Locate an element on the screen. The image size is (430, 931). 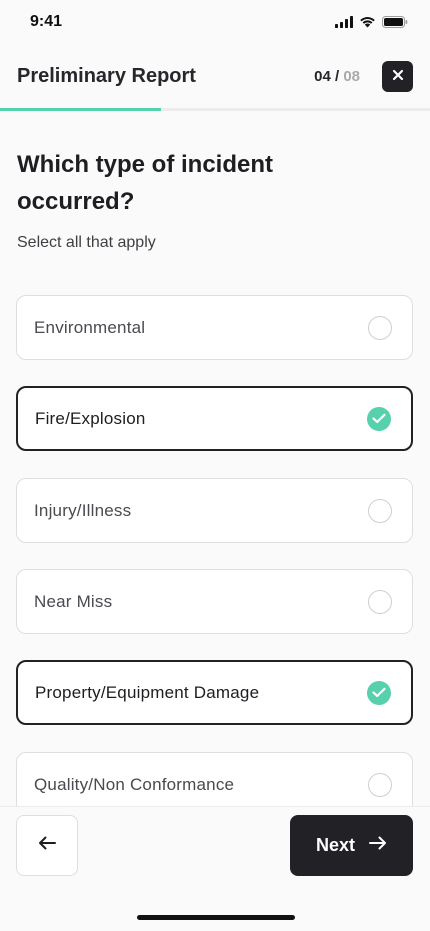
status-icons is located at coordinates (371, 24).